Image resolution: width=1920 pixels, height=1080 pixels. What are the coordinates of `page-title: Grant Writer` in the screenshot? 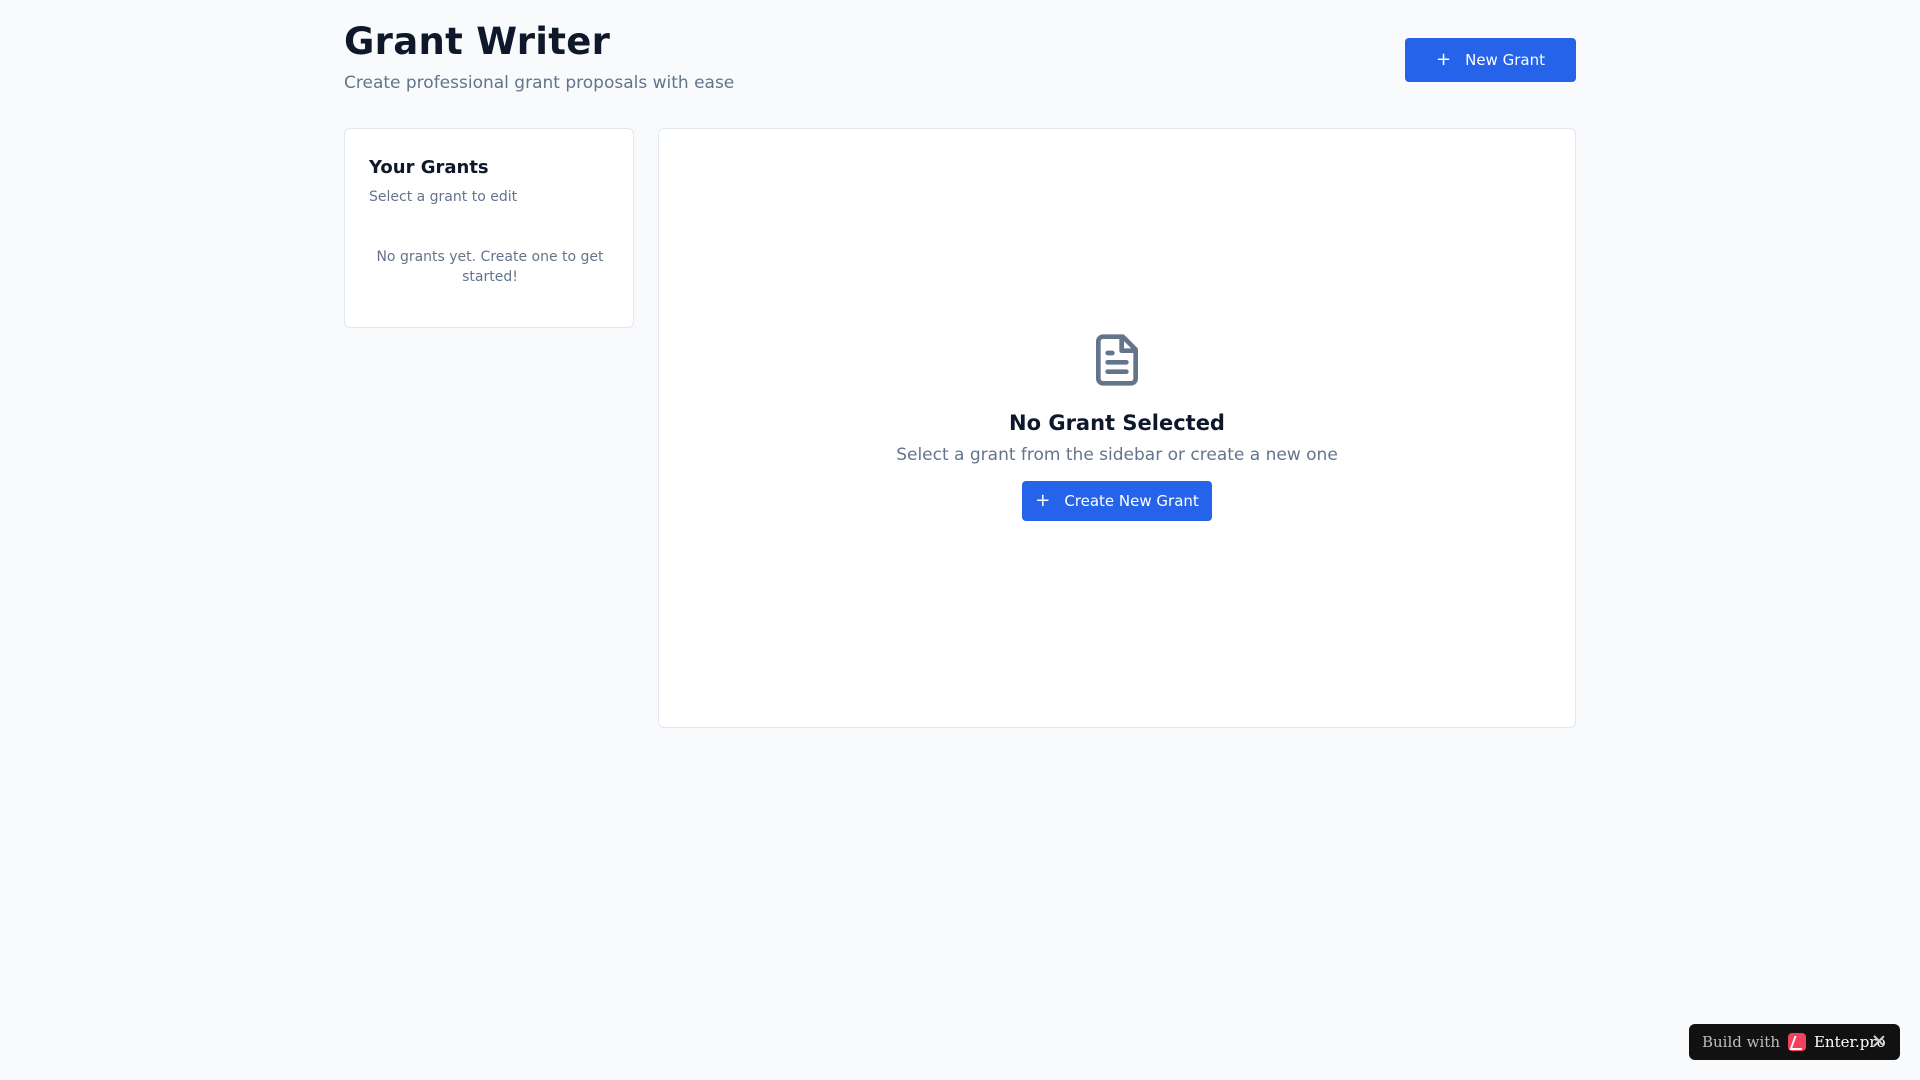 It's located at (477, 41).